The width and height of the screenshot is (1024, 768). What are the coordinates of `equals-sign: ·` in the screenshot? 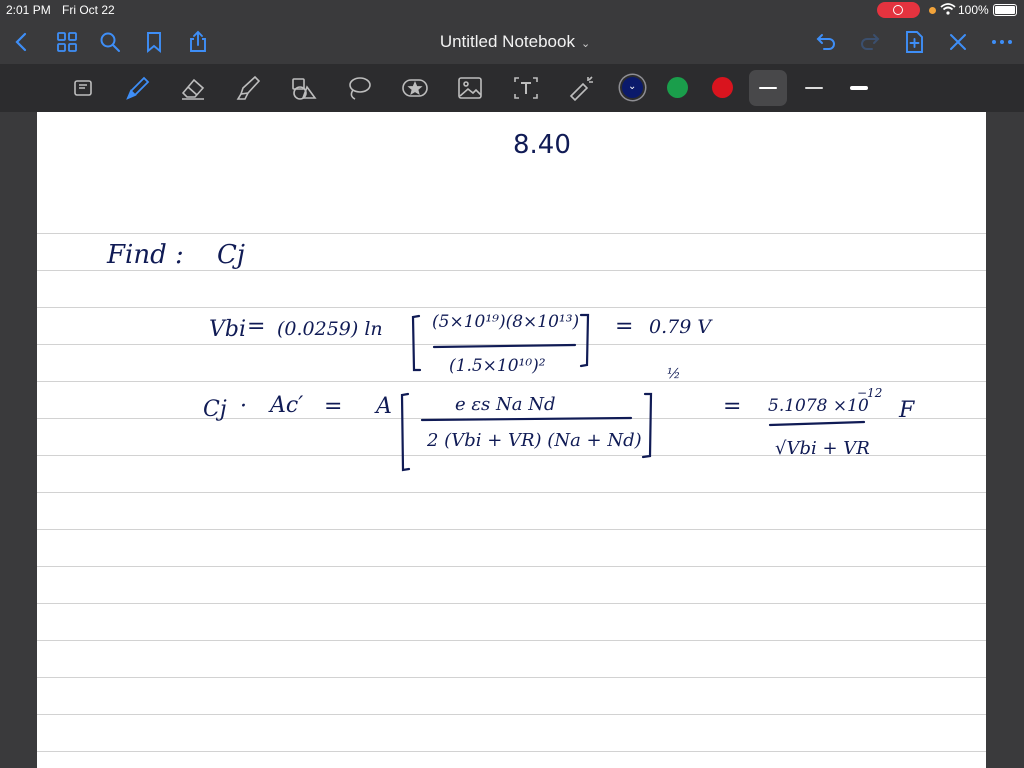 It's located at (243, 406).